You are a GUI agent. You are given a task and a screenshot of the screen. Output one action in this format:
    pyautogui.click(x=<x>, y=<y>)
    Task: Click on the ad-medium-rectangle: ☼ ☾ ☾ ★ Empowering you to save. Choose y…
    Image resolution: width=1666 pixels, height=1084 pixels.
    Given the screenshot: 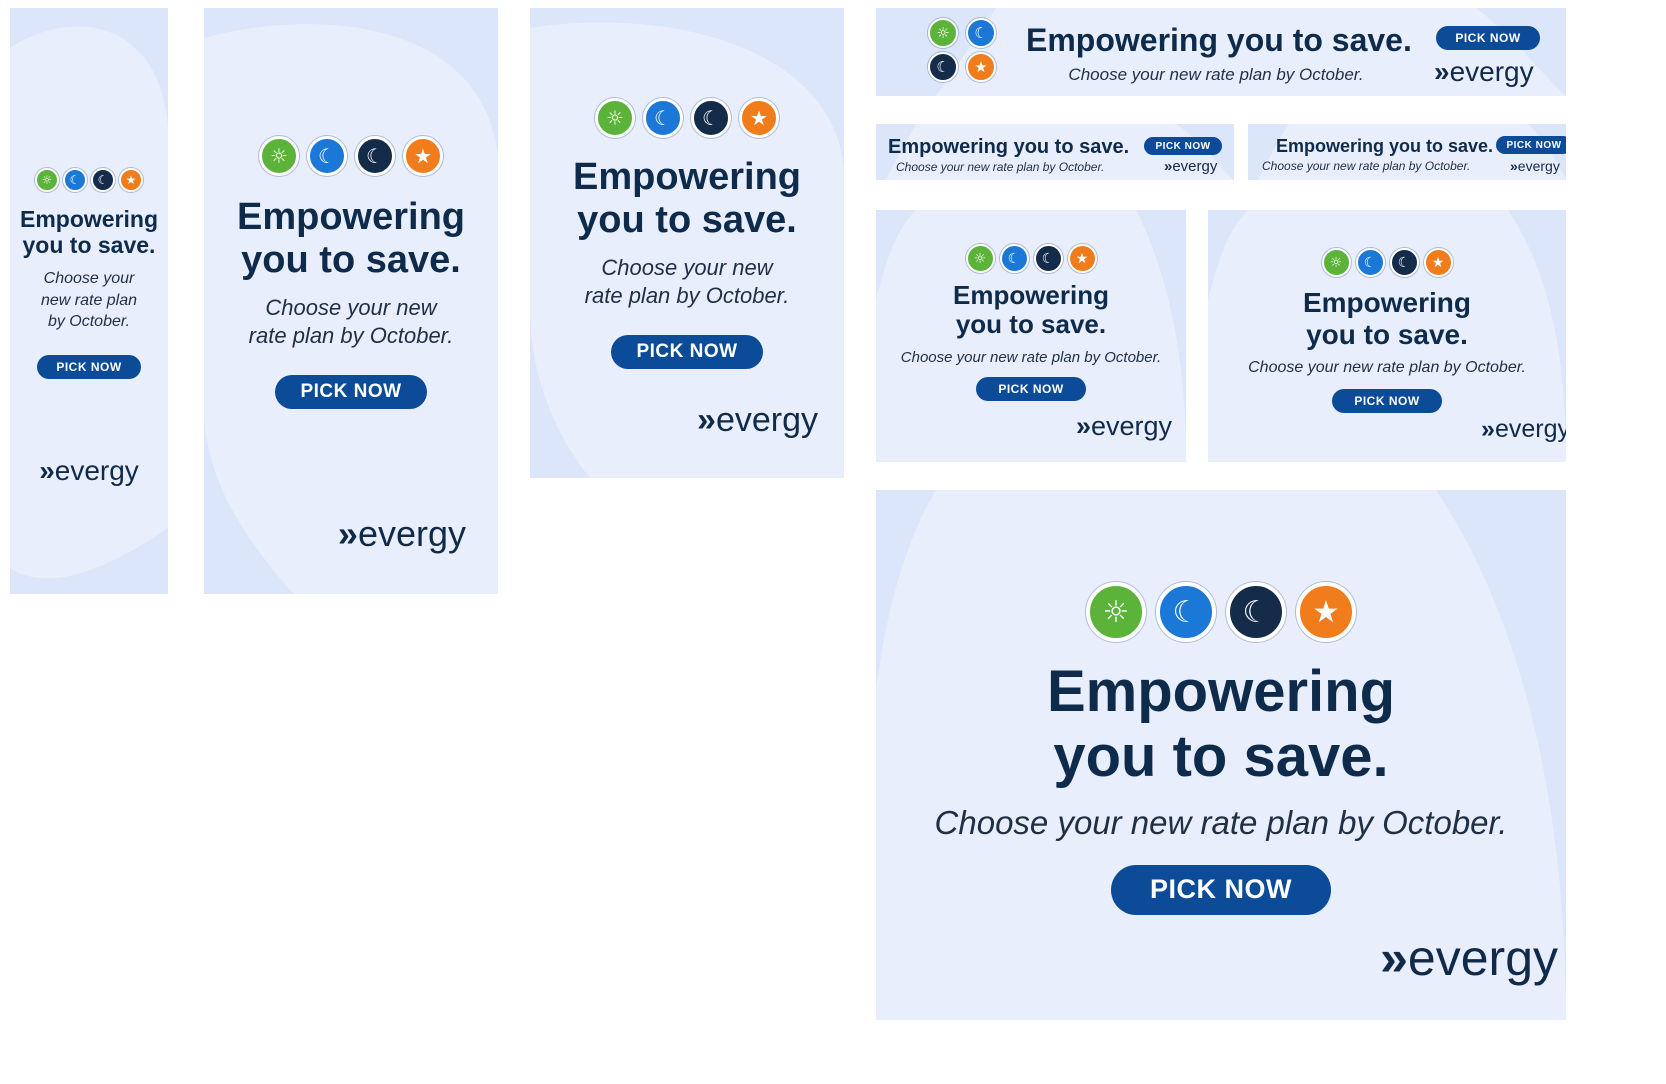 What is the action you would take?
    pyautogui.click(x=1031, y=336)
    